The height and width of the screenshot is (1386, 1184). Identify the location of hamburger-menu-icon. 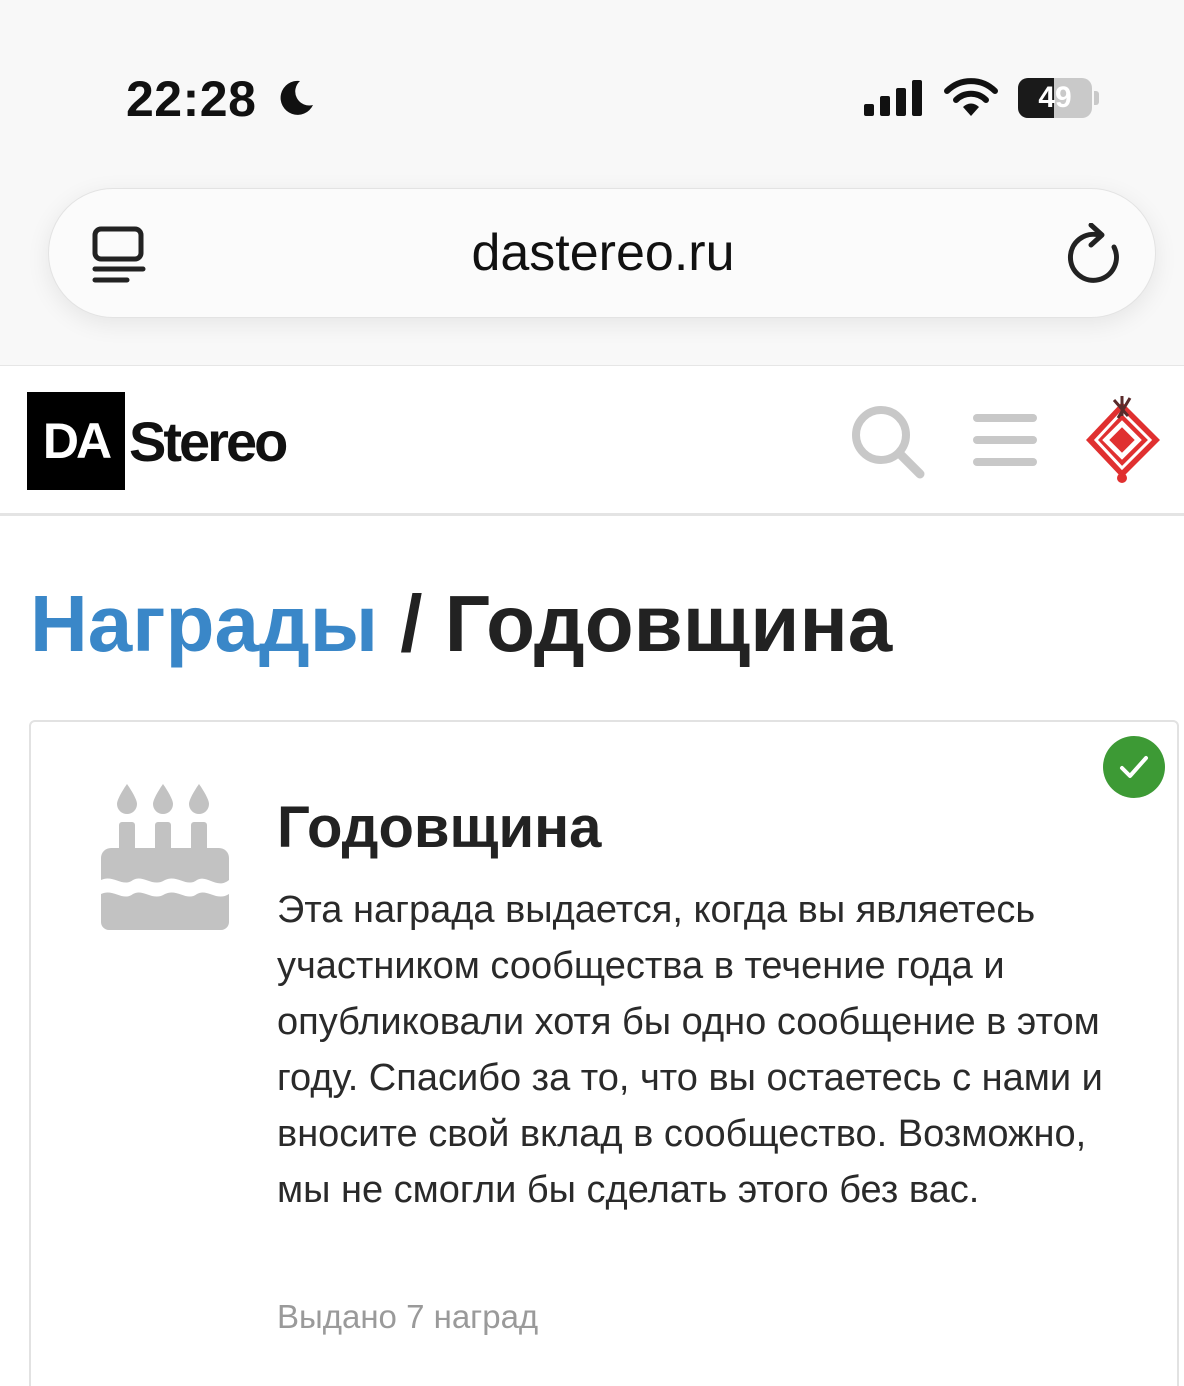
(1005, 440).